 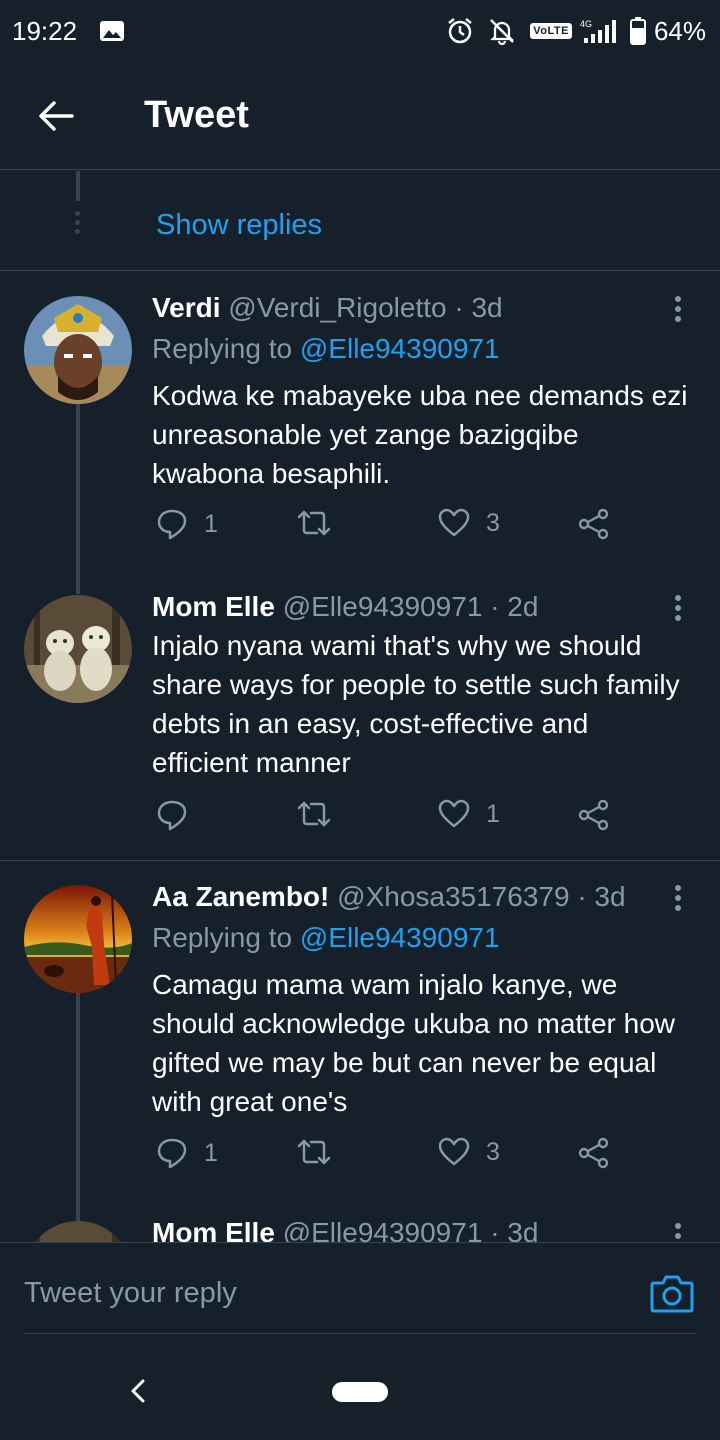 What do you see at coordinates (130, 1293) in the screenshot?
I see `reply-input: Tweet your reply` at bounding box center [130, 1293].